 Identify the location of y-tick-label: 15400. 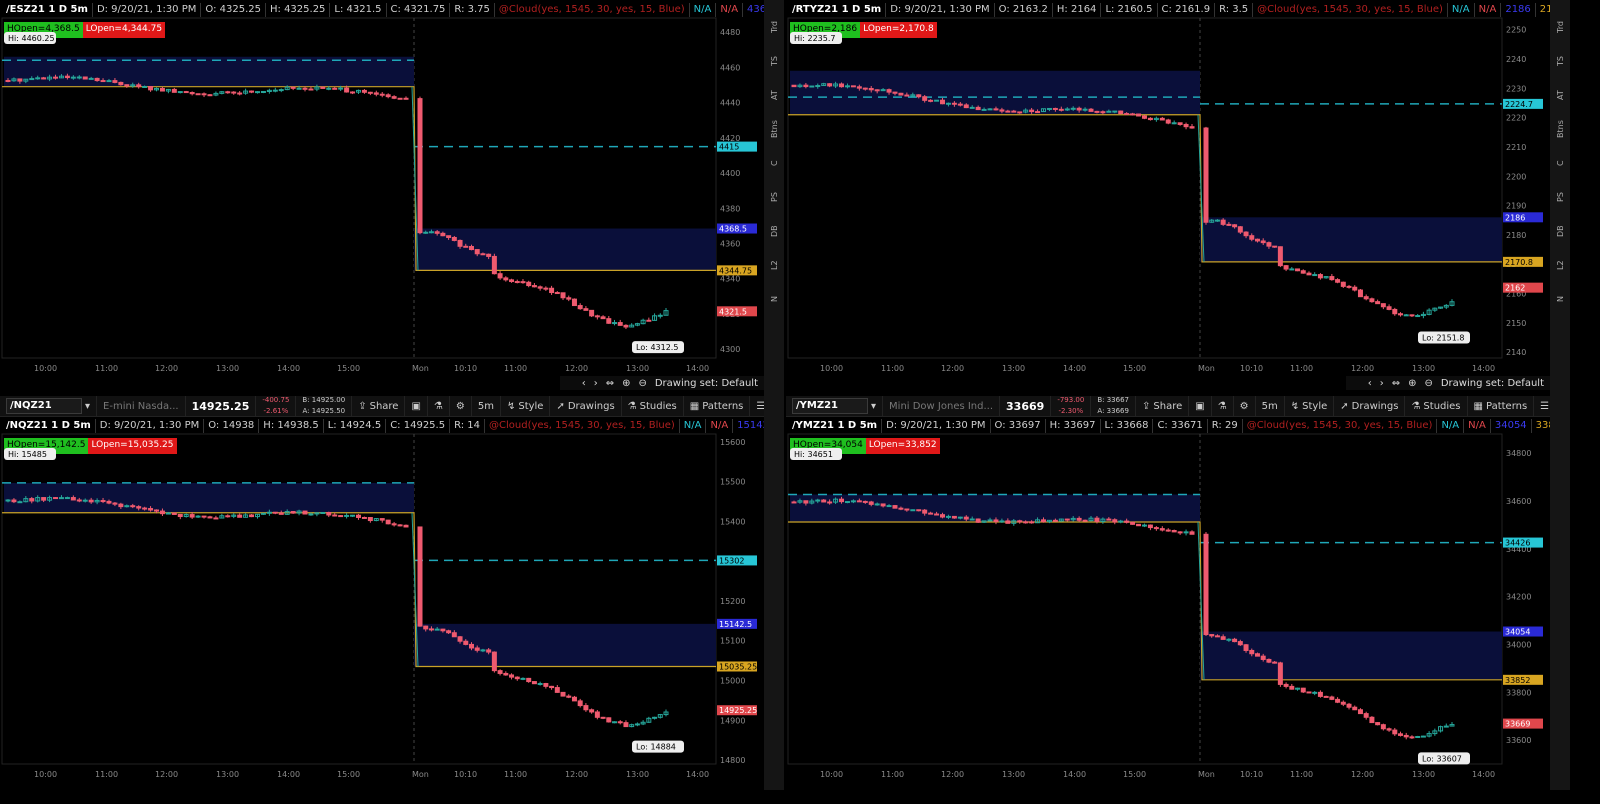
(732, 521).